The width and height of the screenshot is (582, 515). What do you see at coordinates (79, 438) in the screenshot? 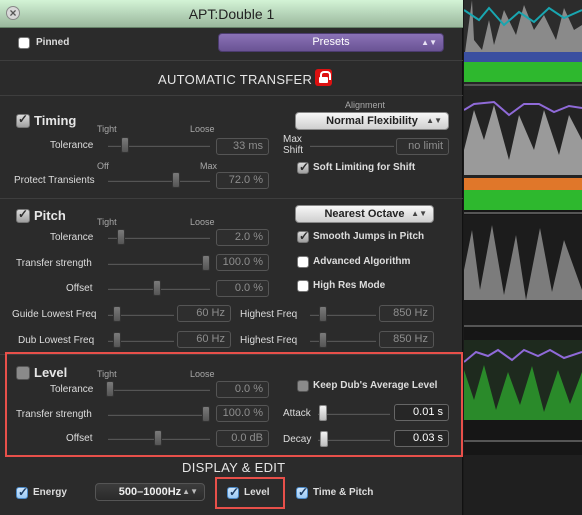
I see `level-offset-label: Offset` at bounding box center [79, 438].